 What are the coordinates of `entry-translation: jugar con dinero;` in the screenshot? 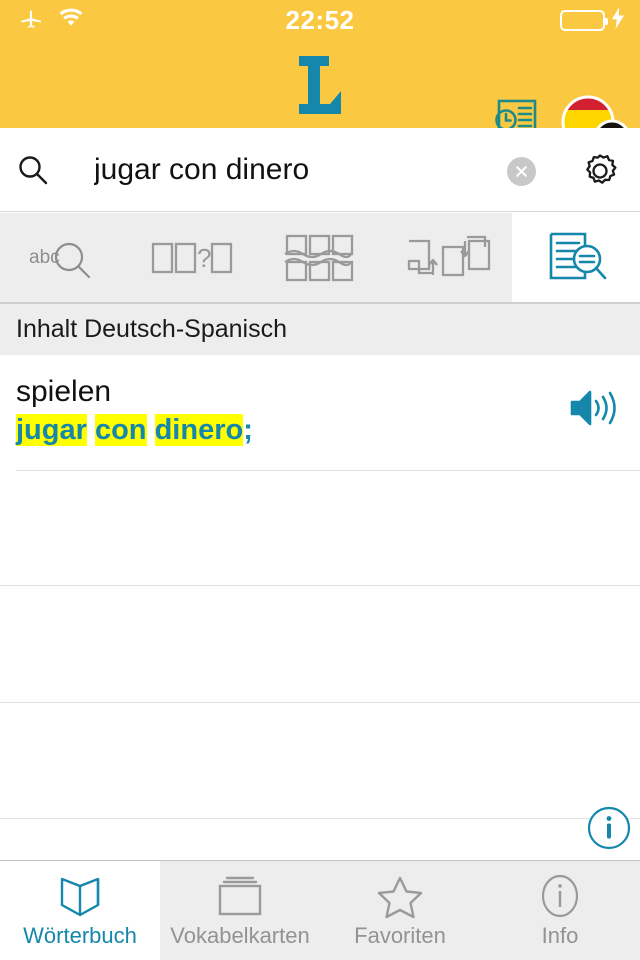 It's located at (328, 431).